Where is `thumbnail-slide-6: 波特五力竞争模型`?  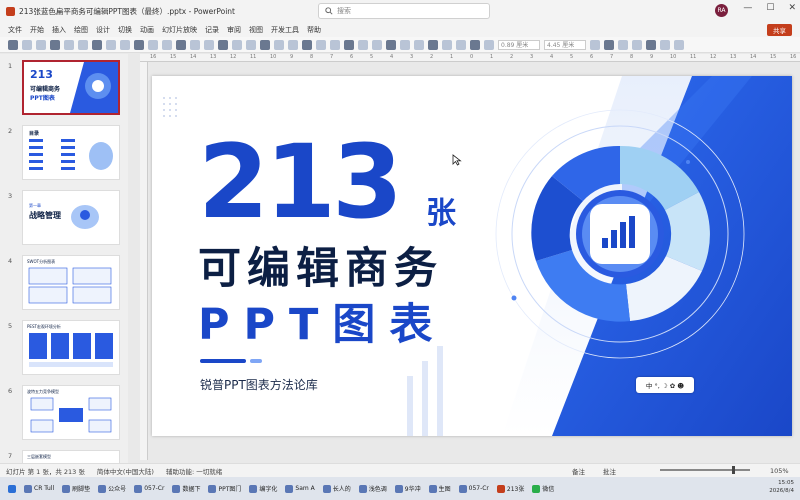
thumbnail-slide-6: 波特五力竞争模型 is located at coordinates (71, 412).